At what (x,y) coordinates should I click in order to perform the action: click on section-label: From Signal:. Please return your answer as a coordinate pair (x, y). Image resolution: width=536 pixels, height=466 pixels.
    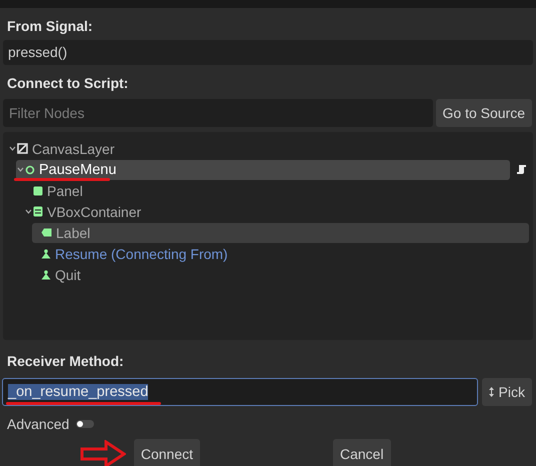
    Looking at the image, I should click on (50, 26).